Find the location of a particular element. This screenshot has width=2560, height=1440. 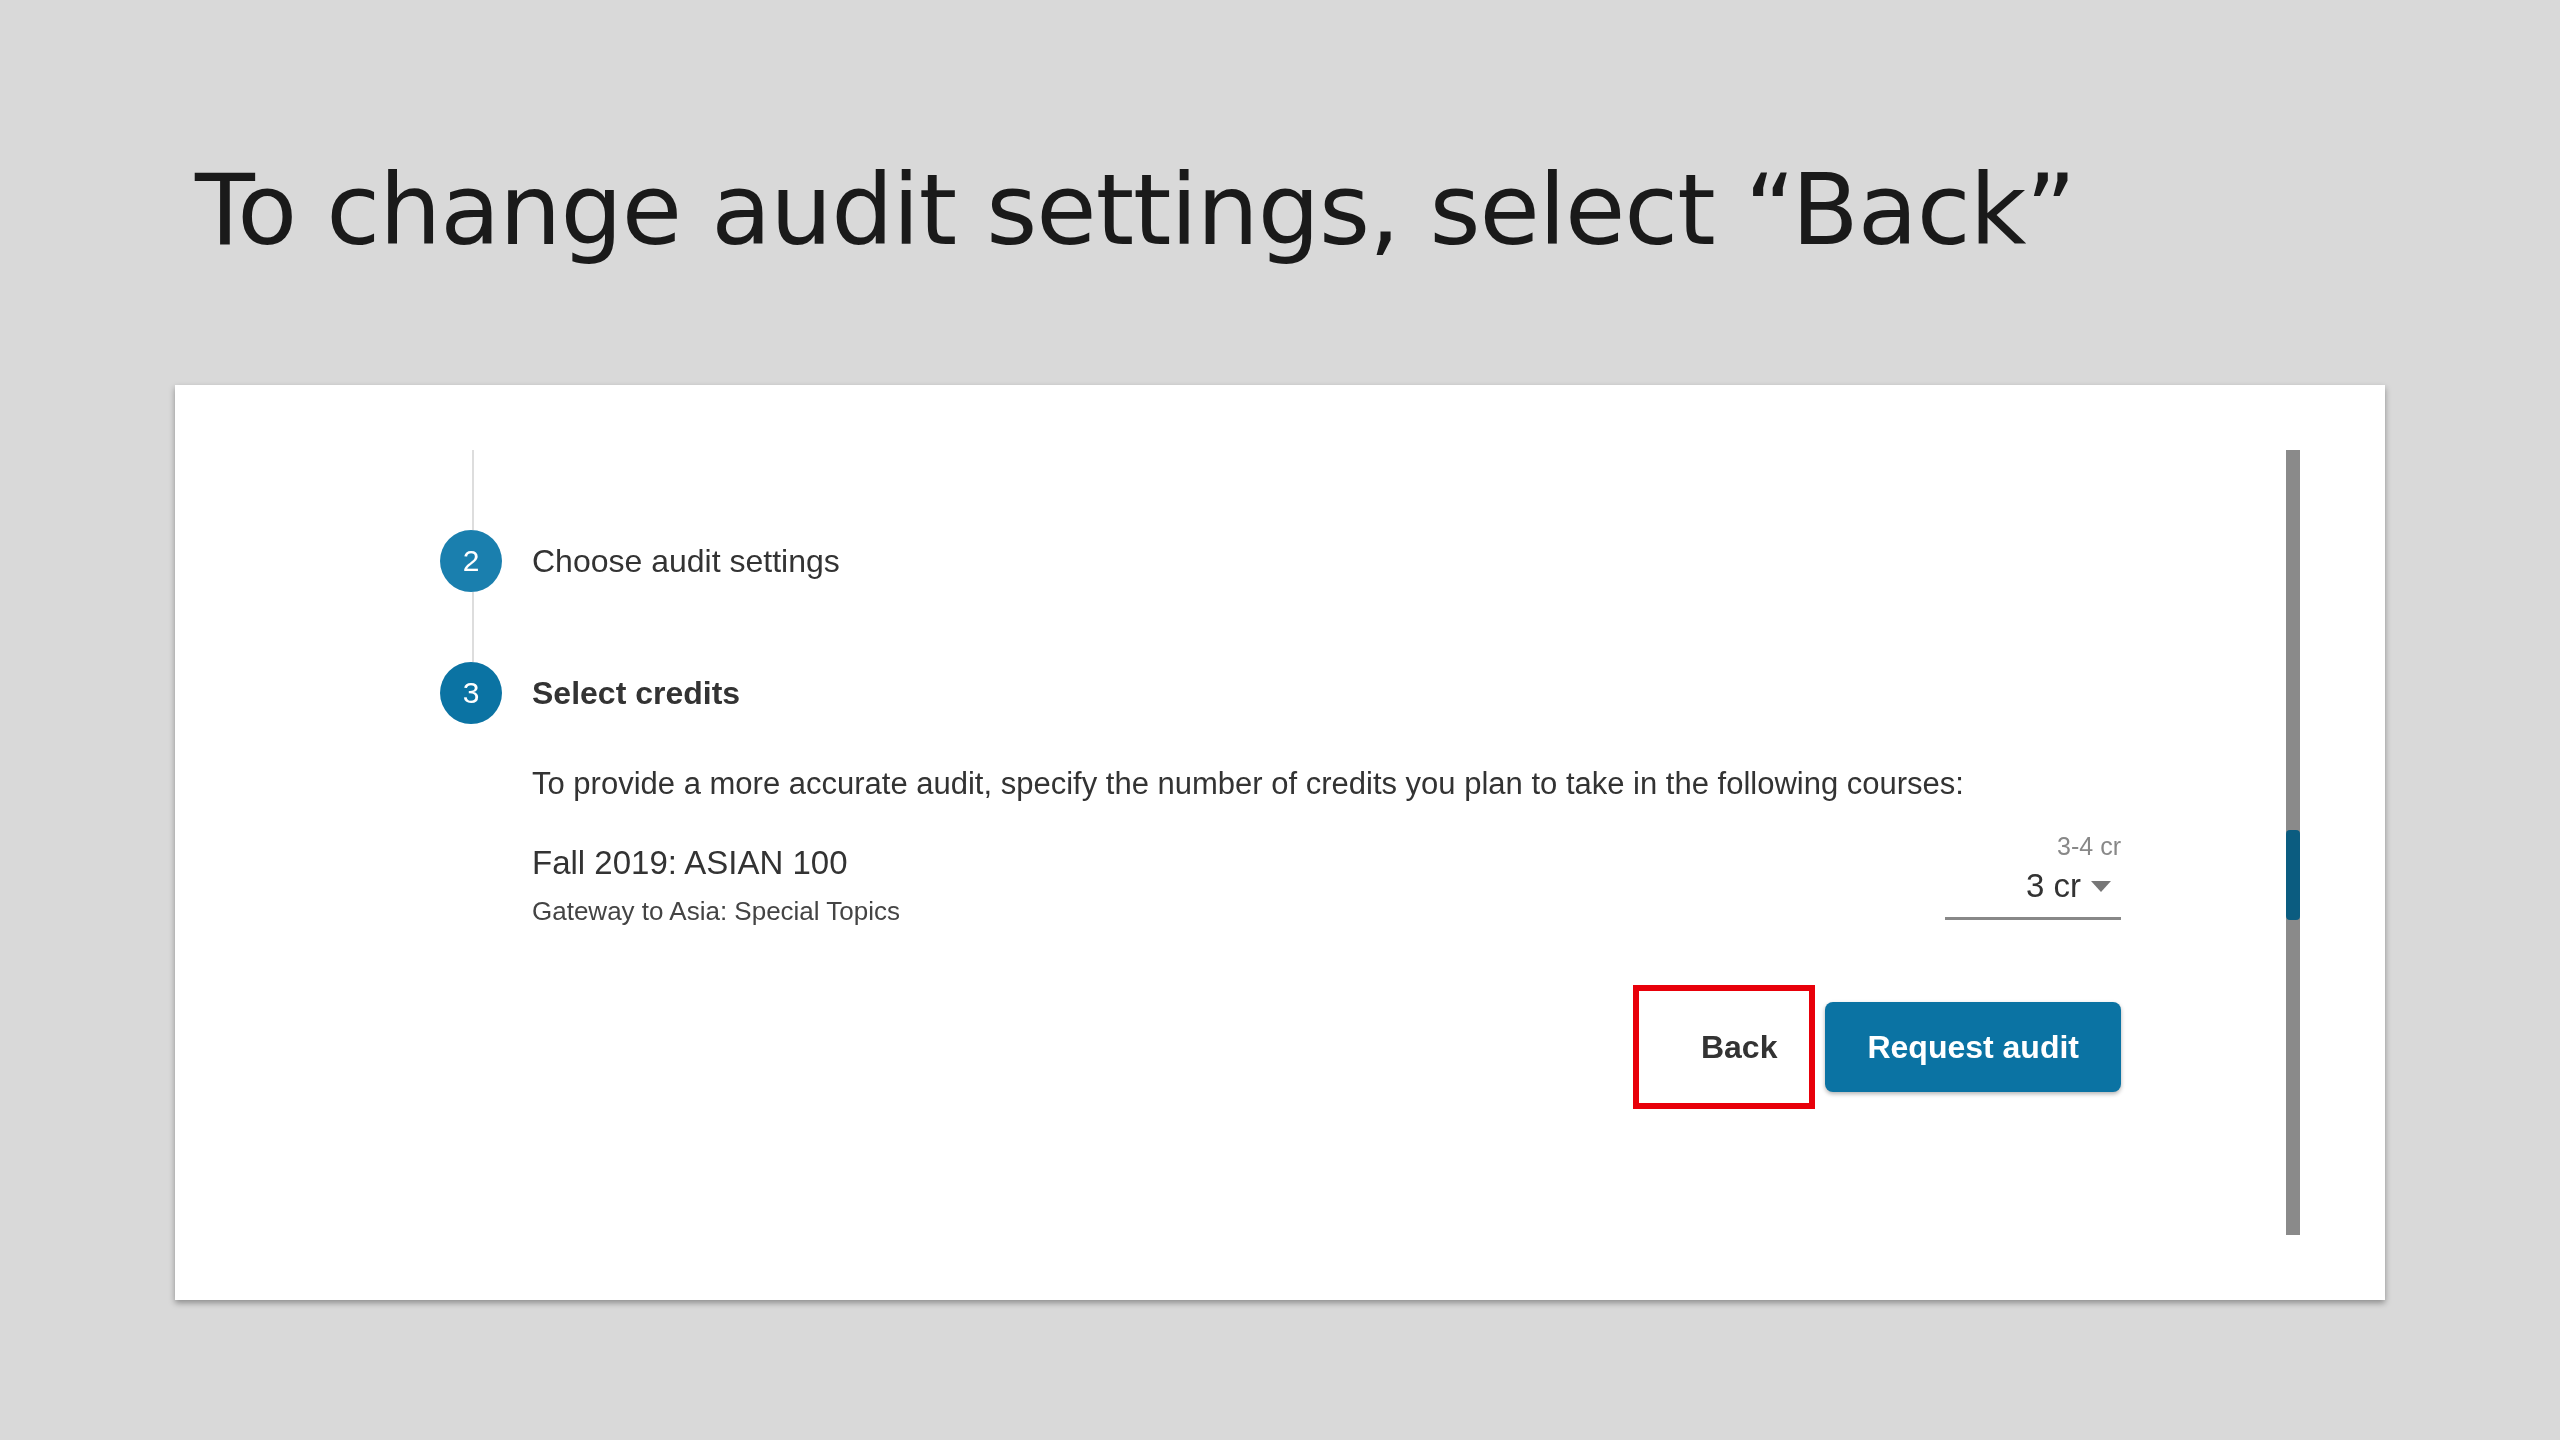

credit-range-hint: 3-4 cr is located at coordinates (2089, 846).